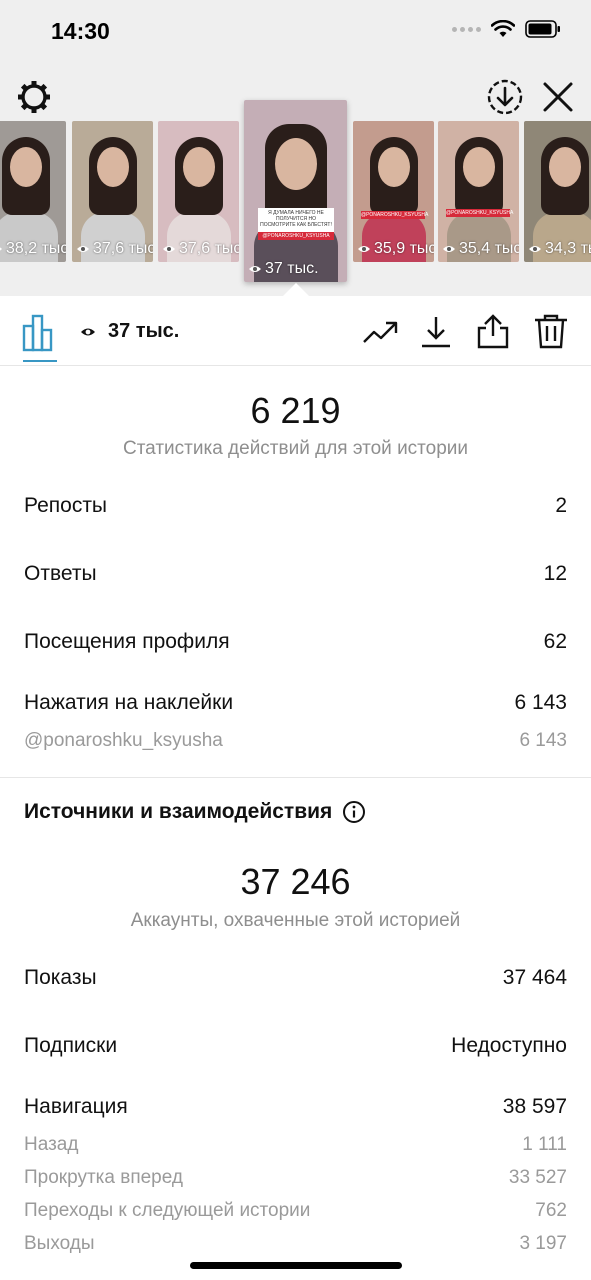 This screenshot has height=1280, width=591. I want to click on metric-label: Посещения профиля, so click(127, 641).